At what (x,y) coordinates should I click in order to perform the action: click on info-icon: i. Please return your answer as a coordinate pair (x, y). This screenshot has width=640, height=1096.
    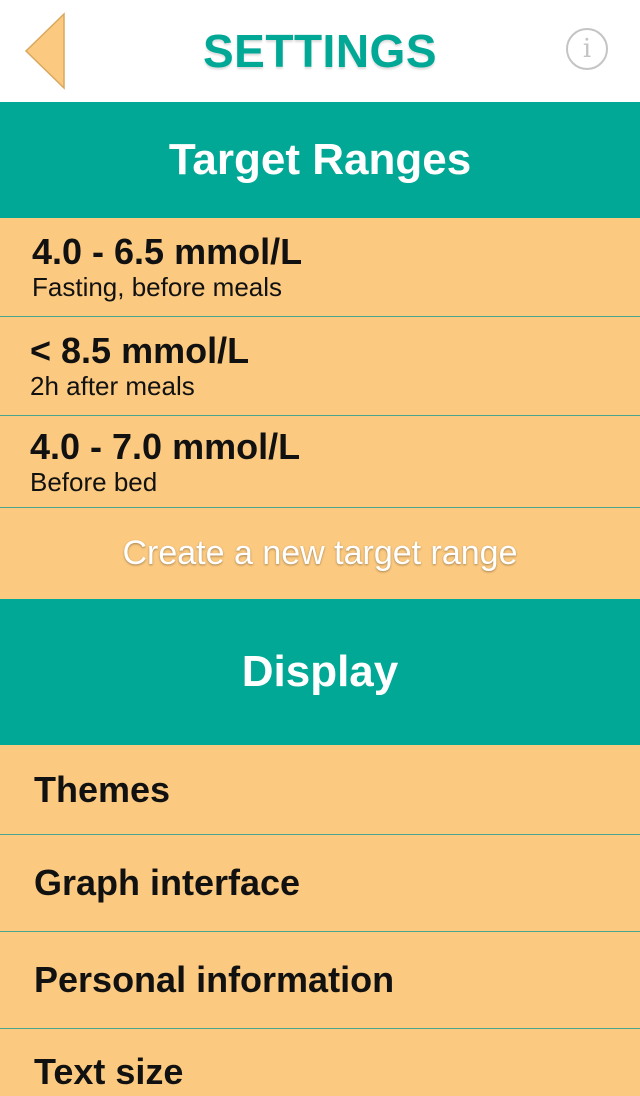
    Looking at the image, I should click on (587, 49).